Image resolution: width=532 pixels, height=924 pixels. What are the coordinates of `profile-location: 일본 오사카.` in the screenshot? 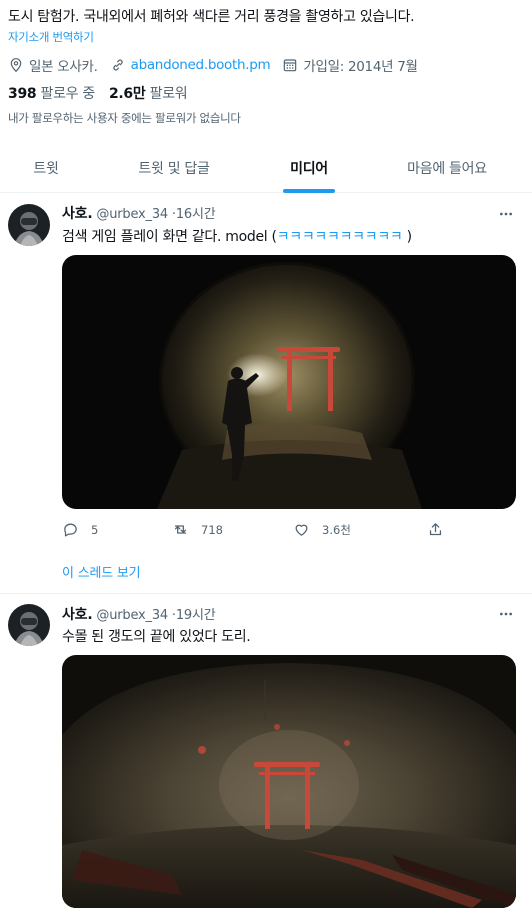 It's located at (53, 65).